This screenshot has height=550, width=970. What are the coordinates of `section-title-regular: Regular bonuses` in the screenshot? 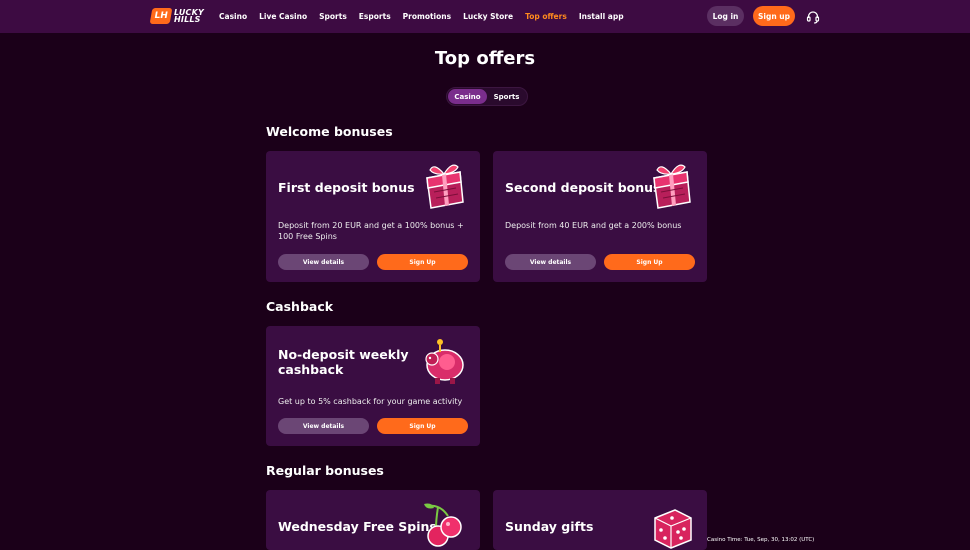 It's located at (325, 470).